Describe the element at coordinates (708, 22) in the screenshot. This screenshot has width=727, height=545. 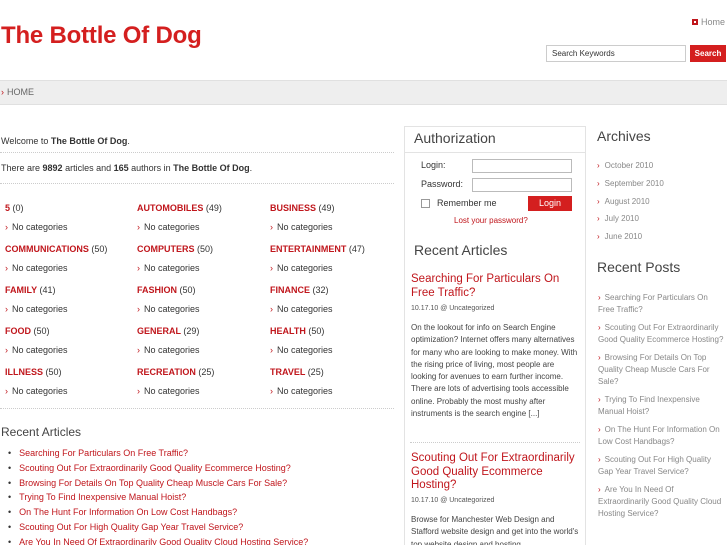
I see `home-link: Home` at that location.